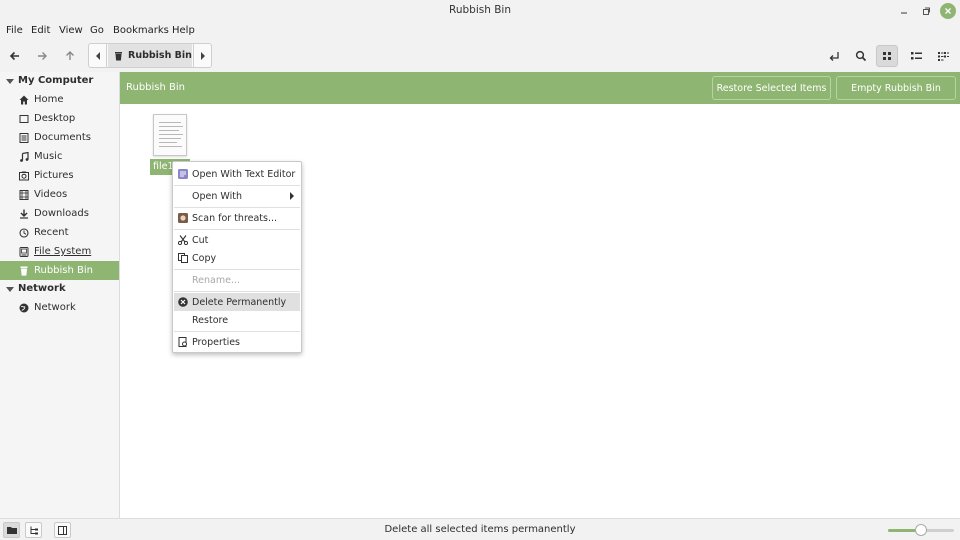  Describe the element at coordinates (141, 30) in the screenshot. I see `menu-bookmarks: Bookmarks` at that location.